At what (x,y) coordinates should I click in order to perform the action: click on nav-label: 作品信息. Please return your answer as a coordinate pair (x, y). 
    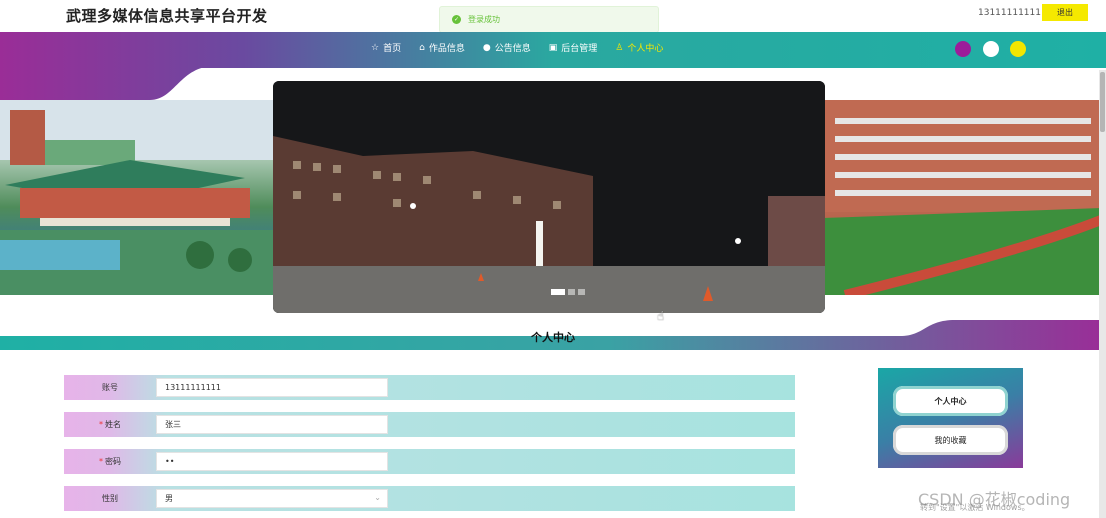
    Looking at the image, I should click on (446, 49).